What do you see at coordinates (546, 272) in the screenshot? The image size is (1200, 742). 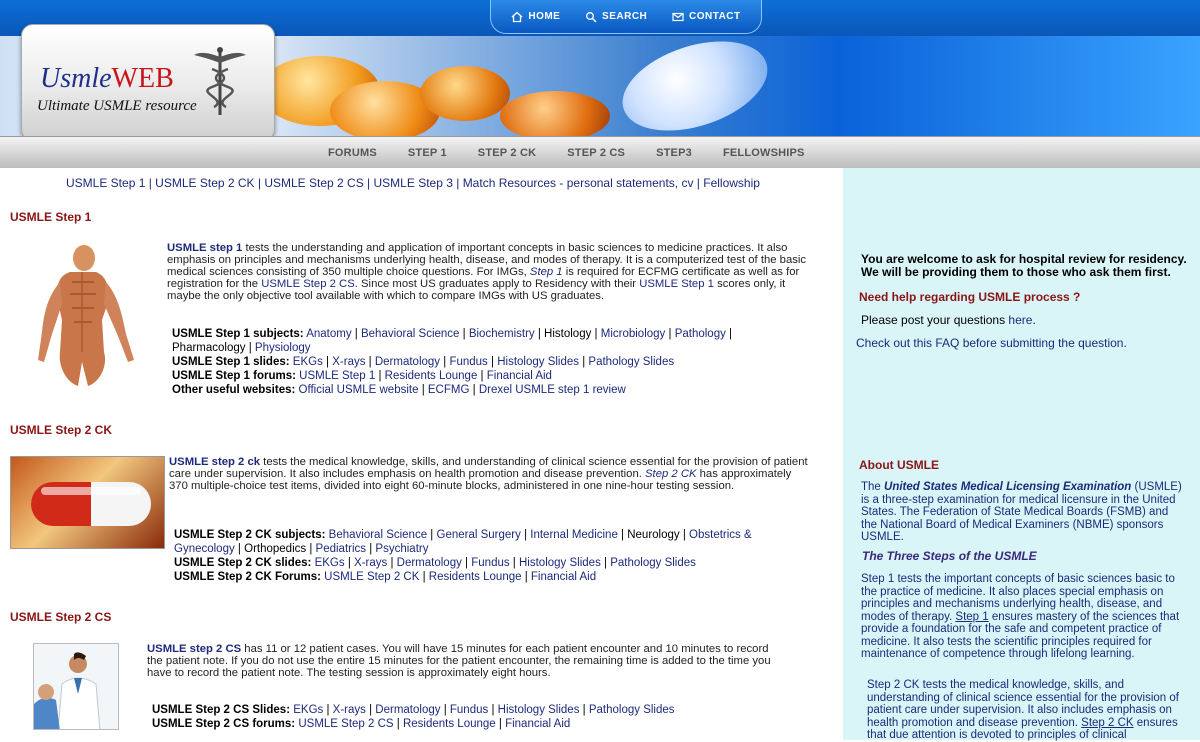 I see `step1-italic-link: Step 1` at bounding box center [546, 272].